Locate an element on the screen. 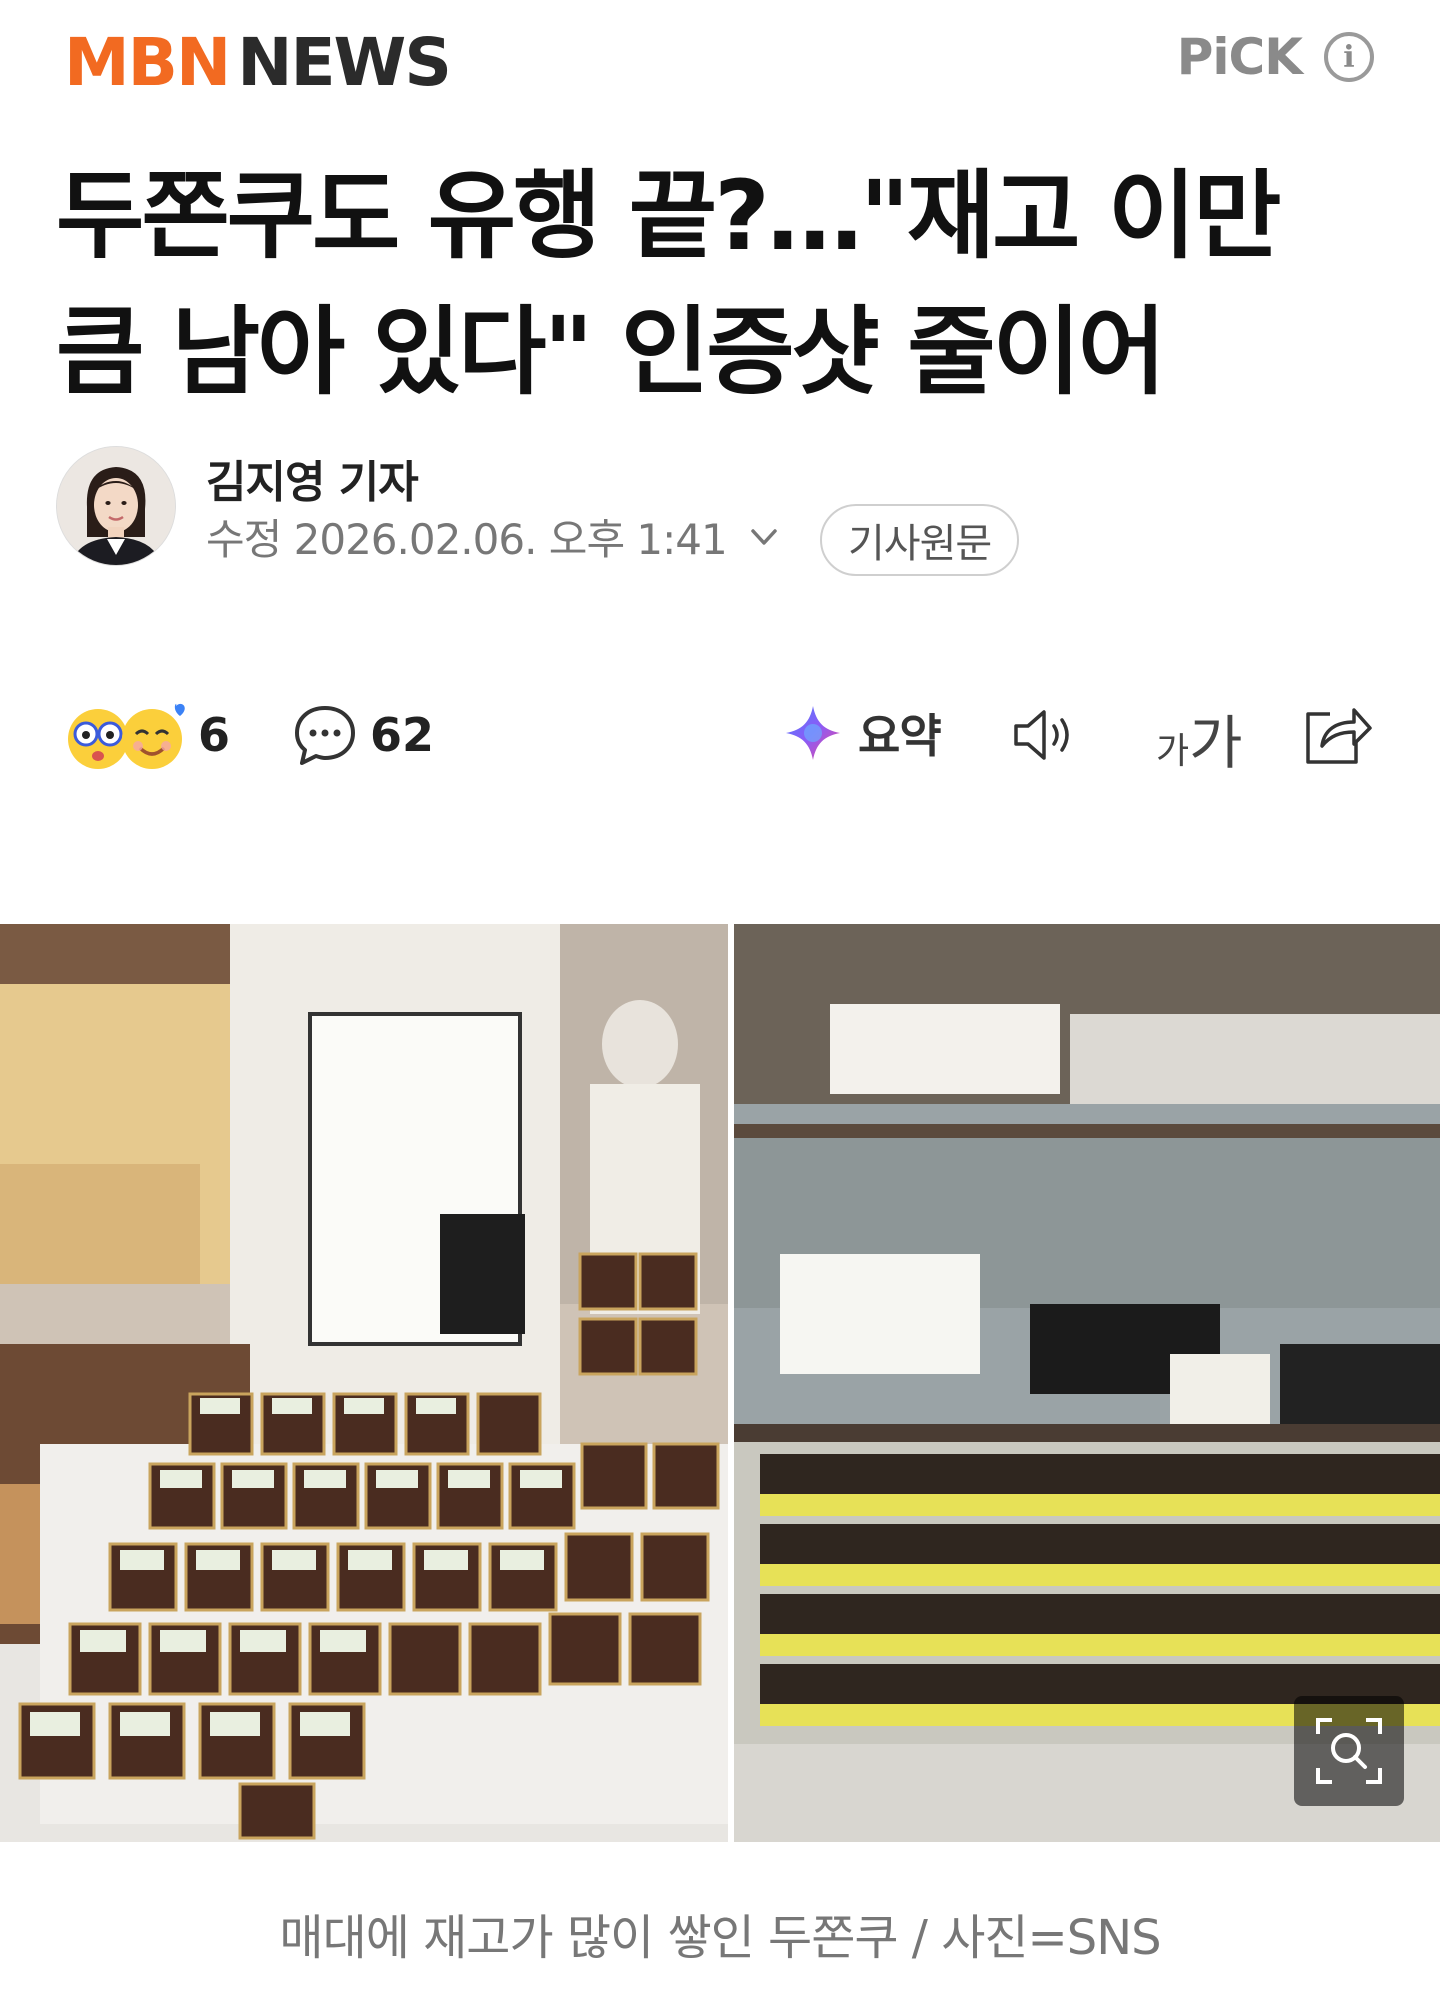 The image size is (1440, 2004). pick-label: PiCK is located at coordinates (1239, 57).